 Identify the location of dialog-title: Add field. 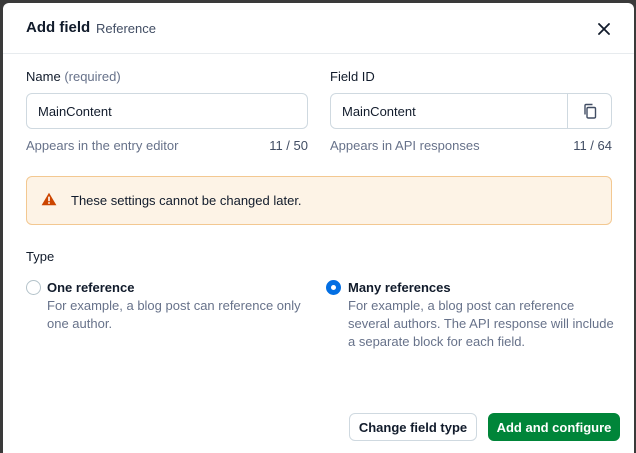
(58, 27).